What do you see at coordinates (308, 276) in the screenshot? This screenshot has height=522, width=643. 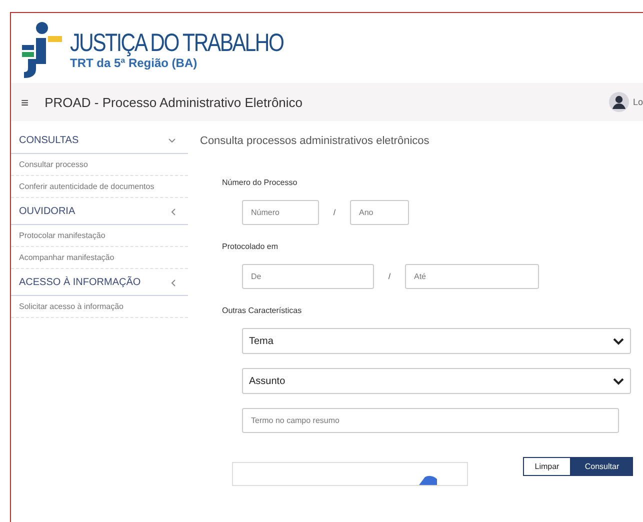 I see `input-field: De` at bounding box center [308, 276].